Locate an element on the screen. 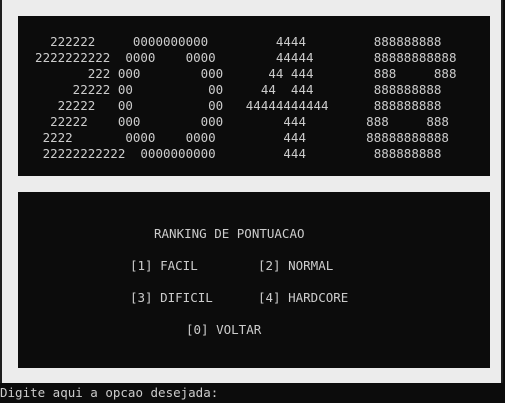 The height and width of the screenshot is (403, 505). banner-line-7: 2222 0000 0000 444 88888888888 is located at coordinates (234, 137).